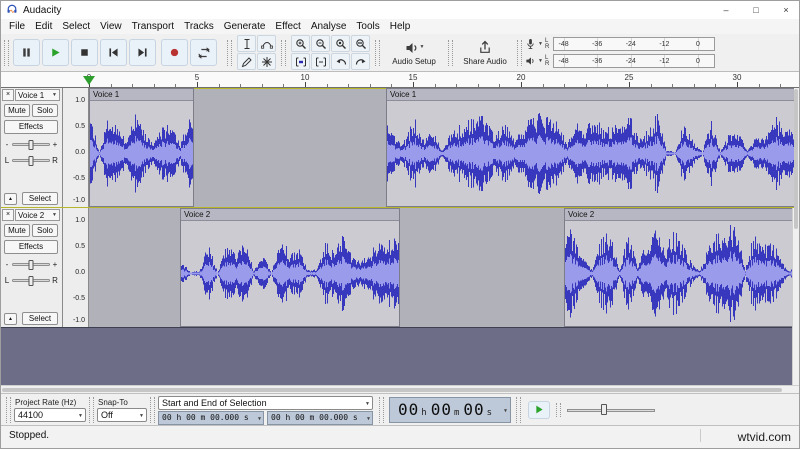  I want to click on menu-view: View, so click(111, 26).